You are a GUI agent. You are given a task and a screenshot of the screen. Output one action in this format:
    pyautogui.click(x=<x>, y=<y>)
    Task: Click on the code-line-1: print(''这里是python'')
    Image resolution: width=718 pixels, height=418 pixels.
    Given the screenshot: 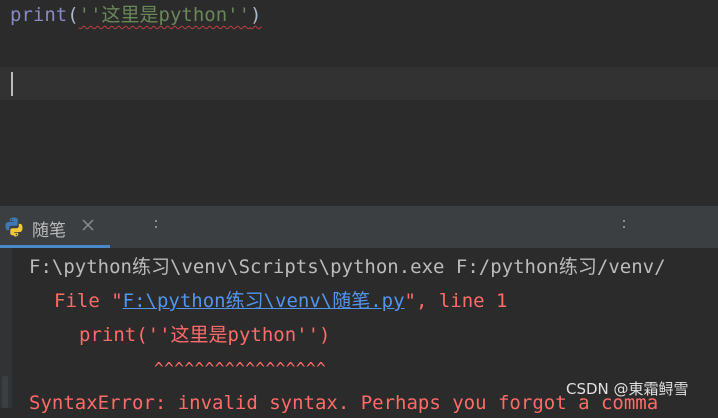 What is the action you would take?
    pyautogui.click(x=136, y=15)
    